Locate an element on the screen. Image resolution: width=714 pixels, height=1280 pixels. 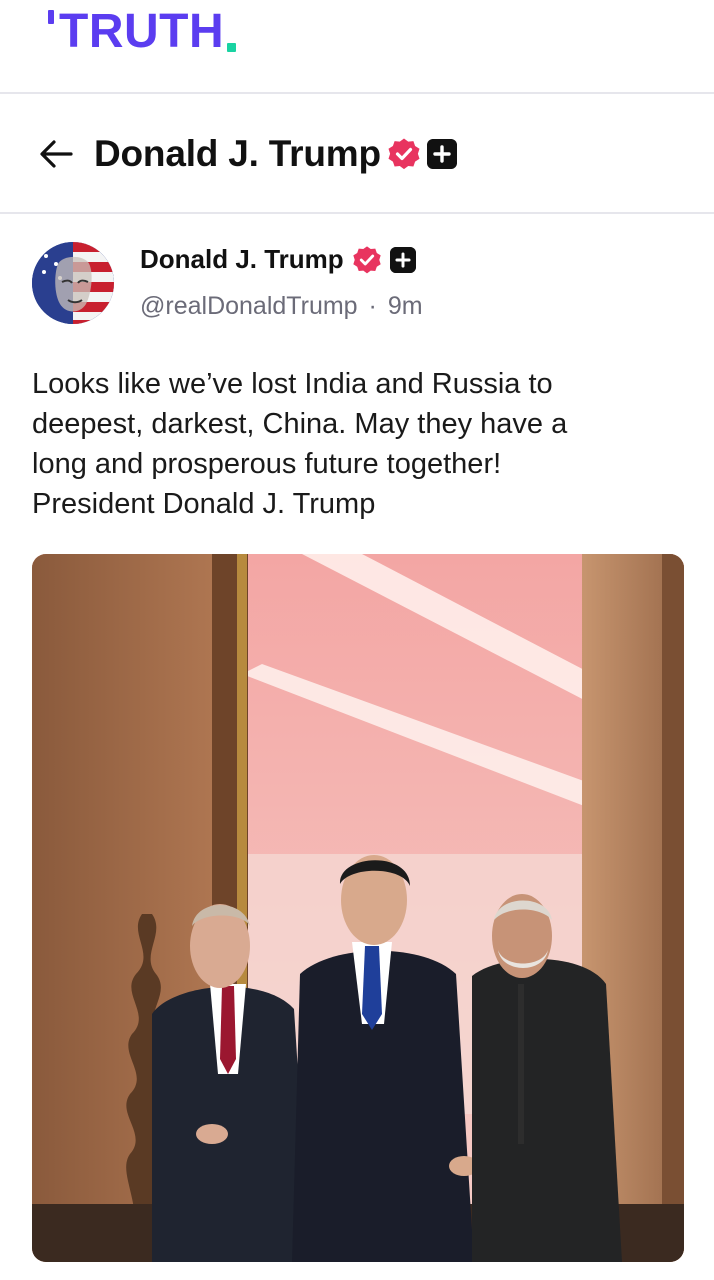
back-arrow-icon is located at coordinates (56, 154).